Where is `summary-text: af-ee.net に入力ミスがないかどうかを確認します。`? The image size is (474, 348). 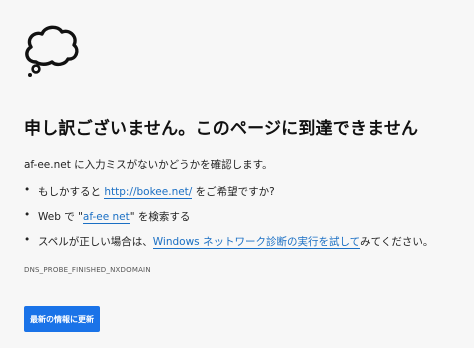
summary-text: af-ee.net に入力ミスがないかどうかを確認します。 is located at coordinates (148, 164).